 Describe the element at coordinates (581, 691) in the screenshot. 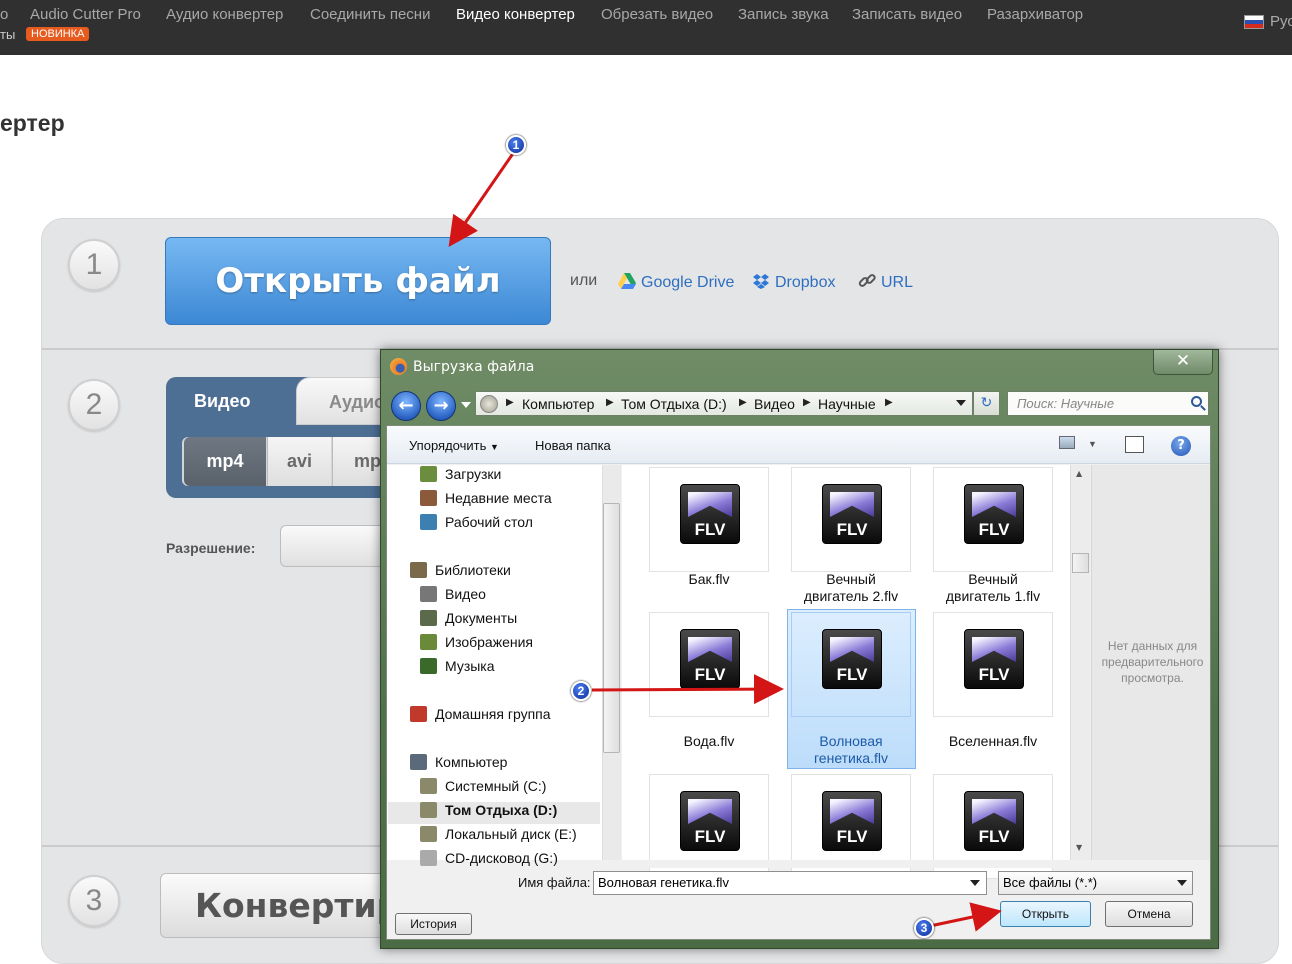

I see `annotation-marker-2: 2` at that location.